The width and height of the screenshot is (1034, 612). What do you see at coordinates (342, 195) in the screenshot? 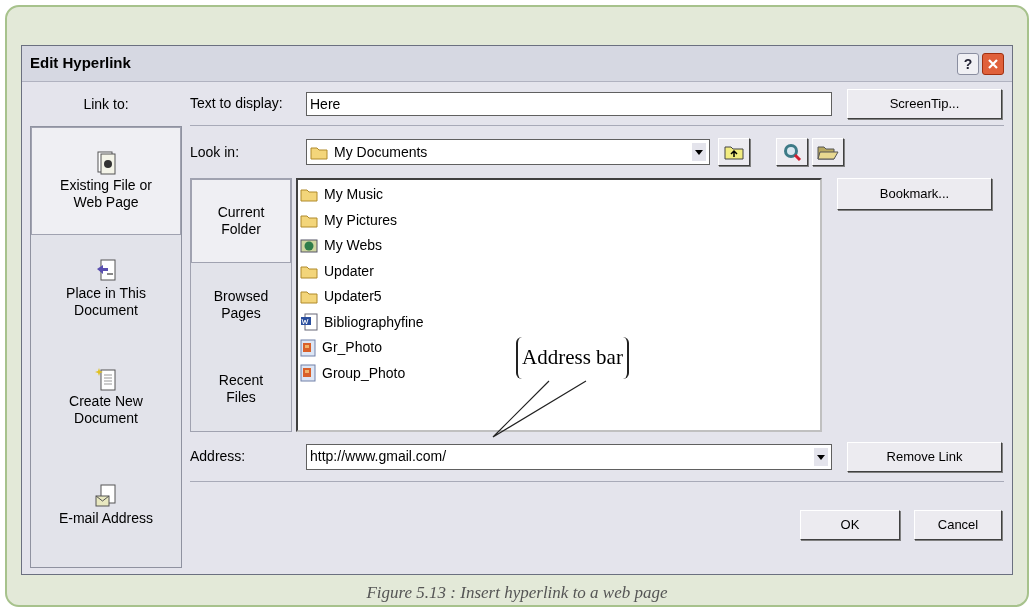
I see `file-list-item: My Music` at bounding box center [342, 195].